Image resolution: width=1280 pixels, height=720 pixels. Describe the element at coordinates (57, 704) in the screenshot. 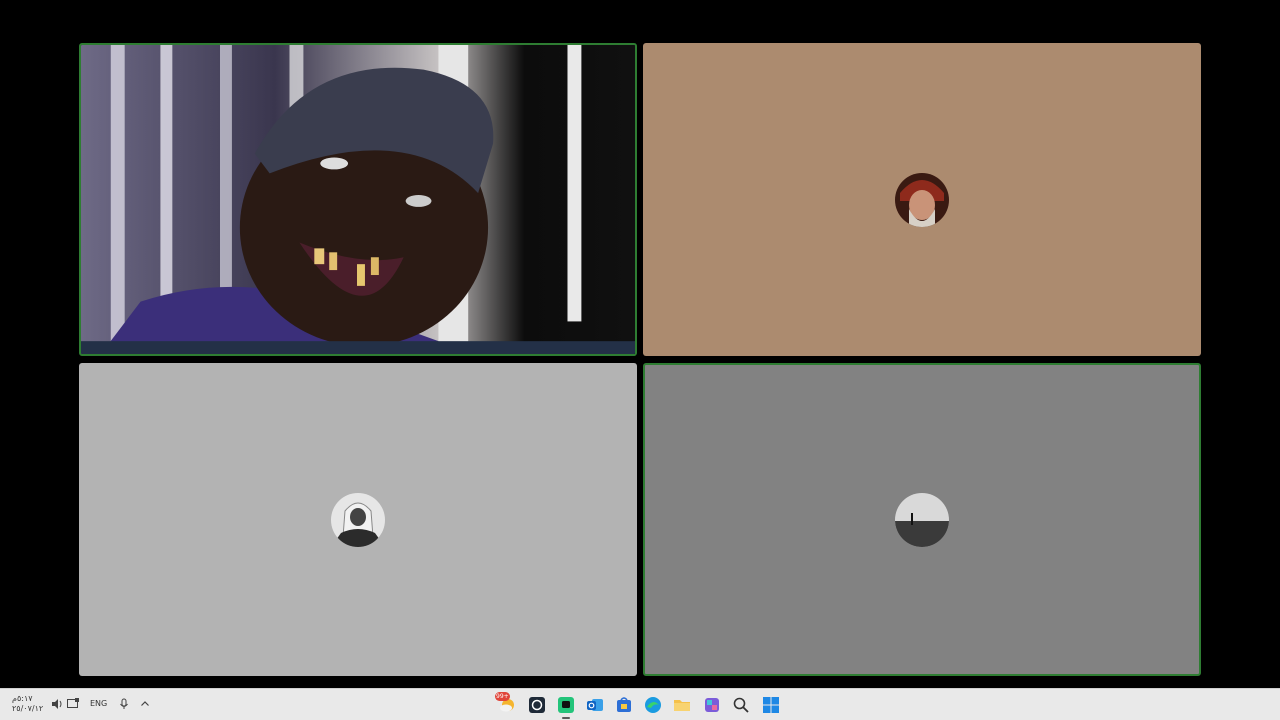

I see `volume-icon` at that location.